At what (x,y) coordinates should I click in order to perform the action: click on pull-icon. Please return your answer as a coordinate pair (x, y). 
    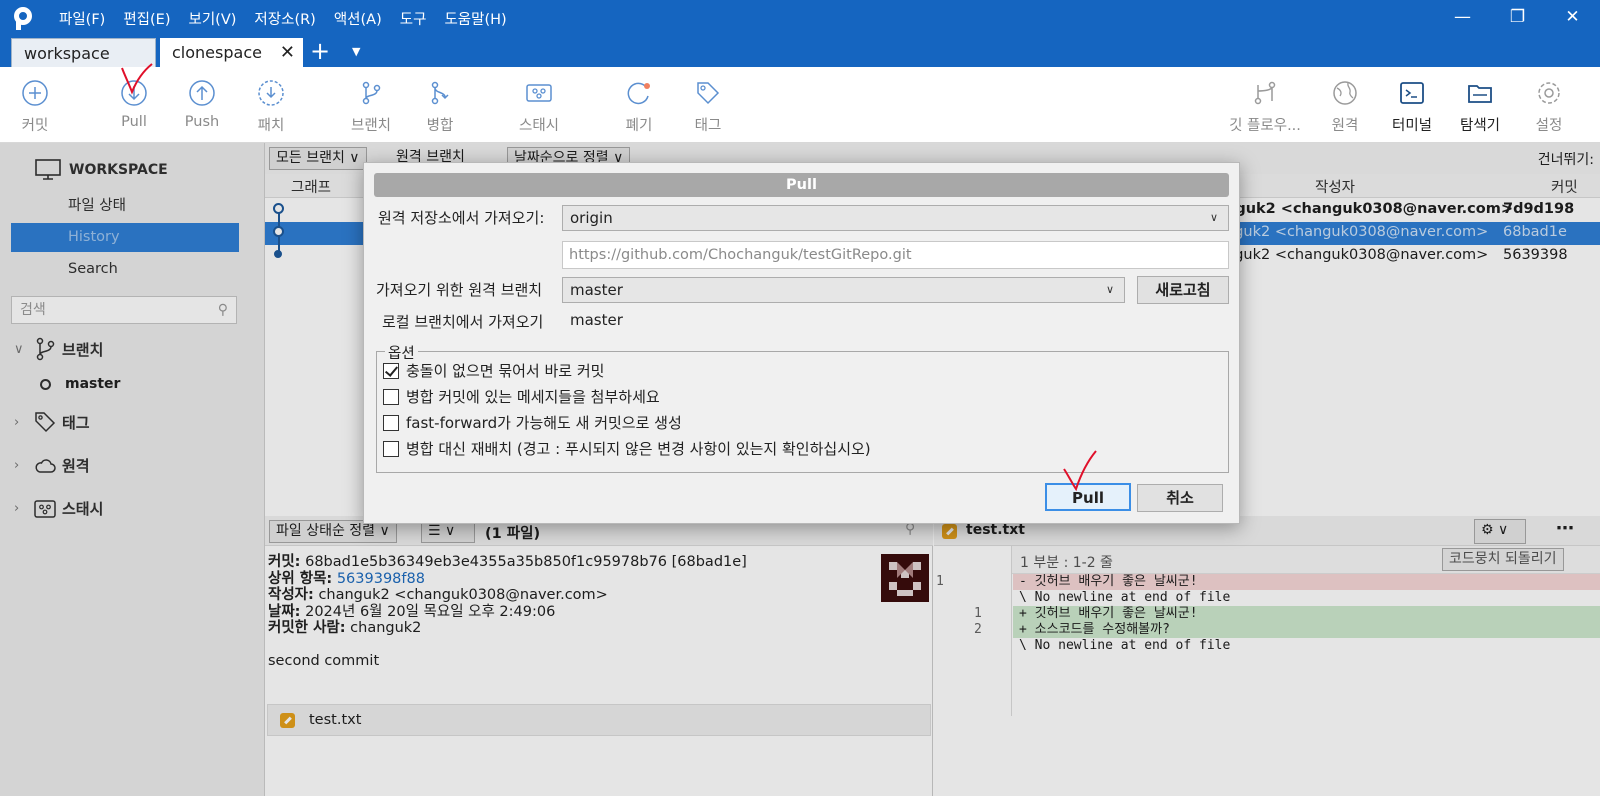
    Looking at the image, I should click on (134, 93).